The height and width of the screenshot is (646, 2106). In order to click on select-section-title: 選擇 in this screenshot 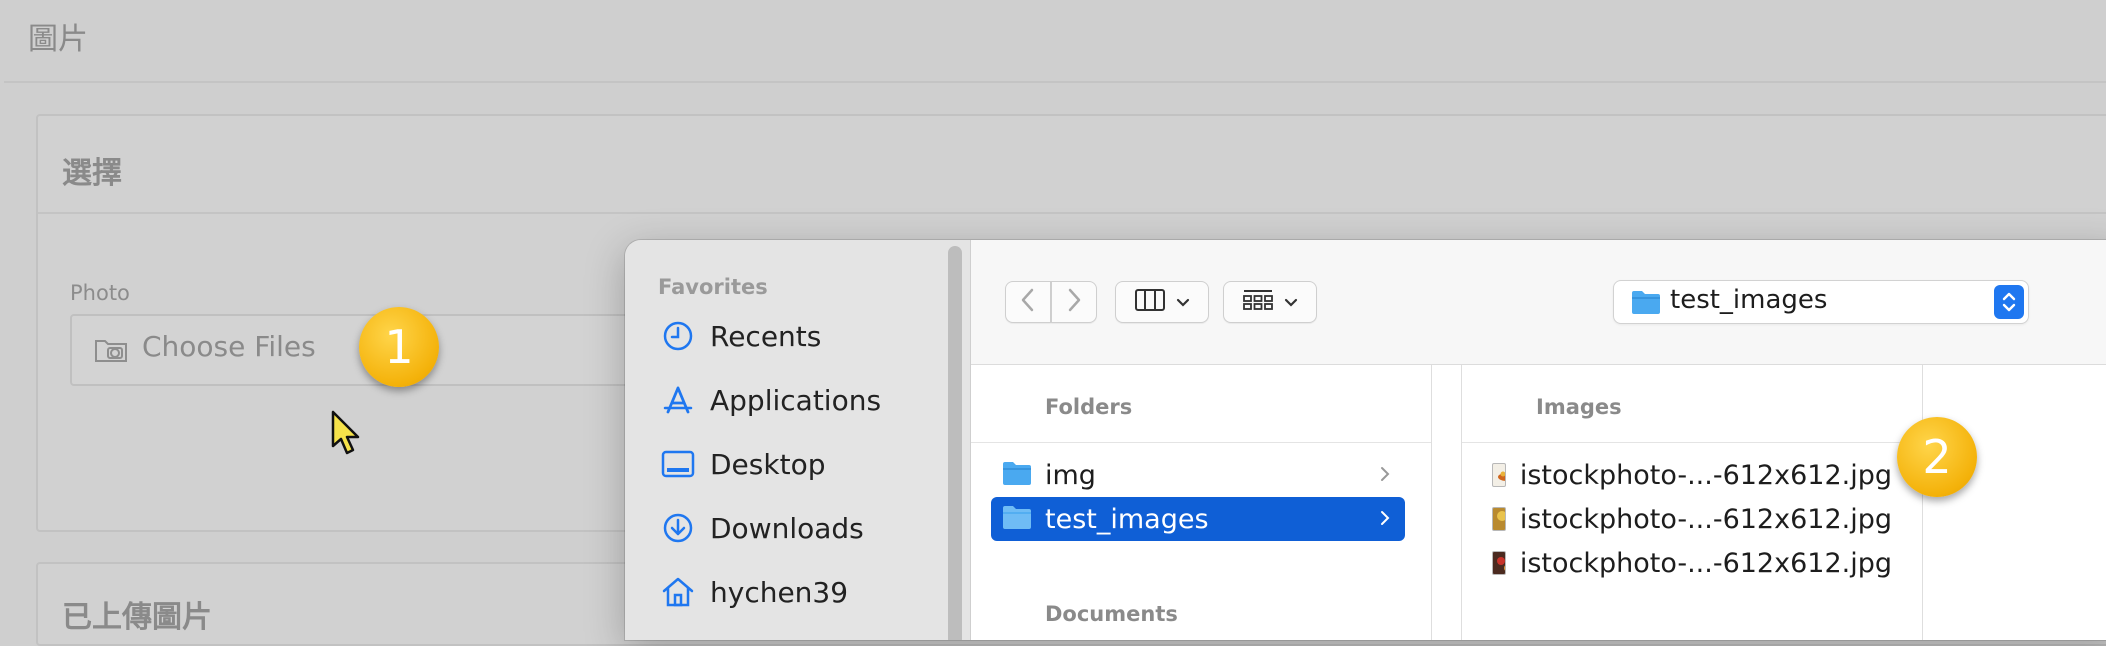, I will do `click(92, 173)`.